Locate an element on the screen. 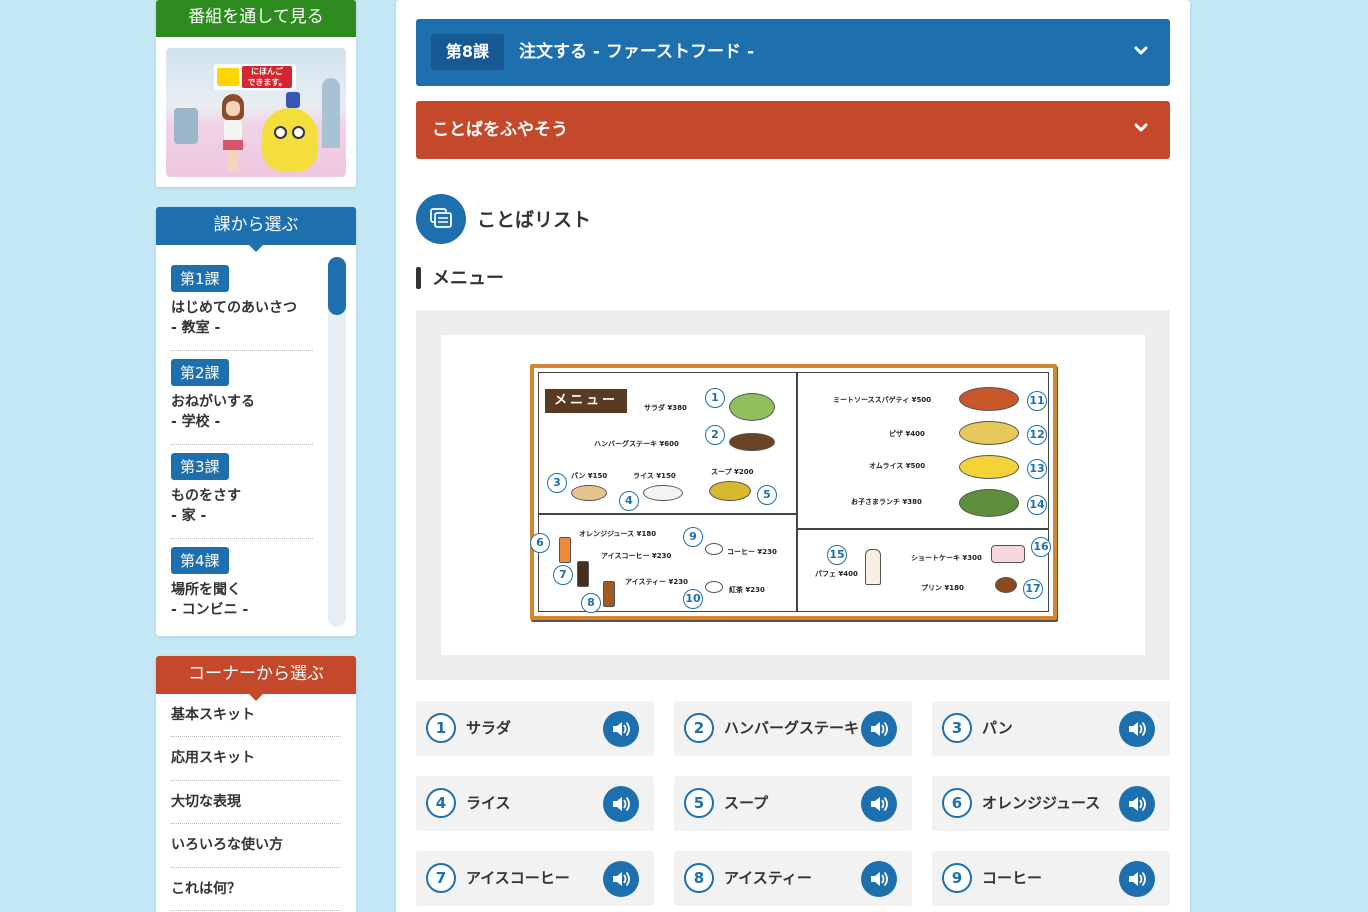 The width and height of the screenshot is (1368, 912). word-number: 7 is located at coordinates (441, 878).